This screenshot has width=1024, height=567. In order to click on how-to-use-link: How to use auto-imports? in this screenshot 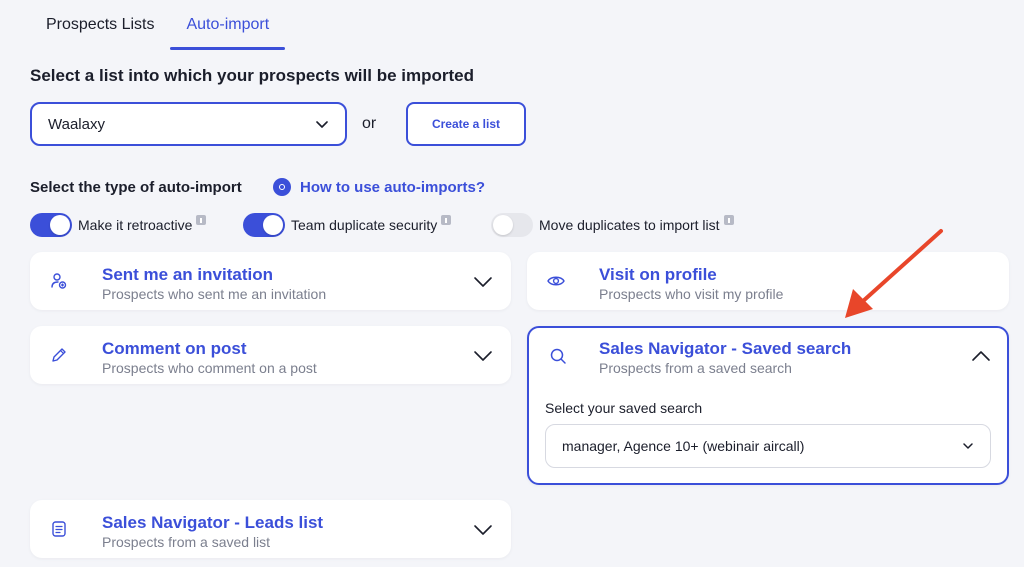, I will do `click(392, 187)`.